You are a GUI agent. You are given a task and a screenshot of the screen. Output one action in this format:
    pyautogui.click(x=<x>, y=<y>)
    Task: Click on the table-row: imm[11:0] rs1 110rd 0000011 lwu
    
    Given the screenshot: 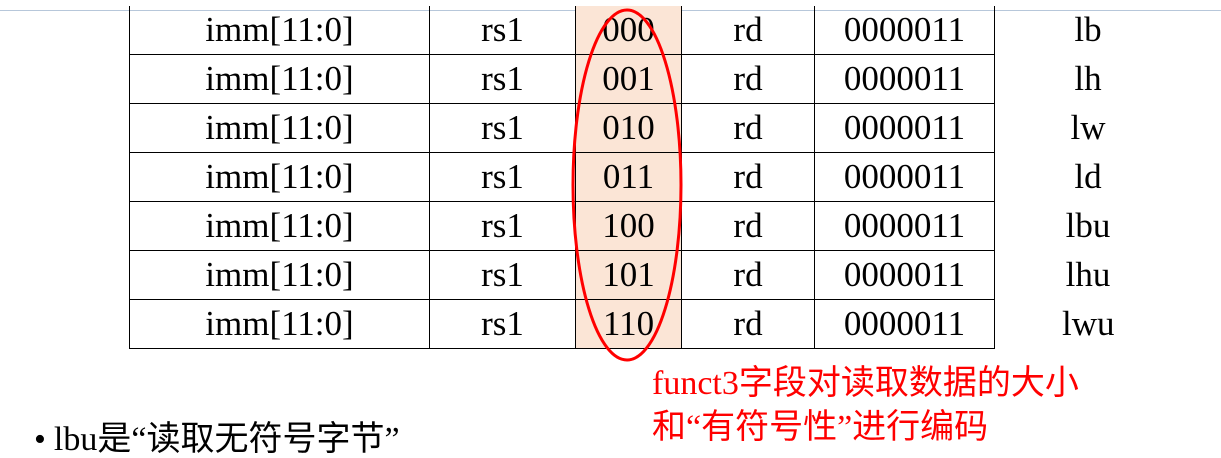 What is the action you would take?
    pyautogui.click(x=655, y=324)
    